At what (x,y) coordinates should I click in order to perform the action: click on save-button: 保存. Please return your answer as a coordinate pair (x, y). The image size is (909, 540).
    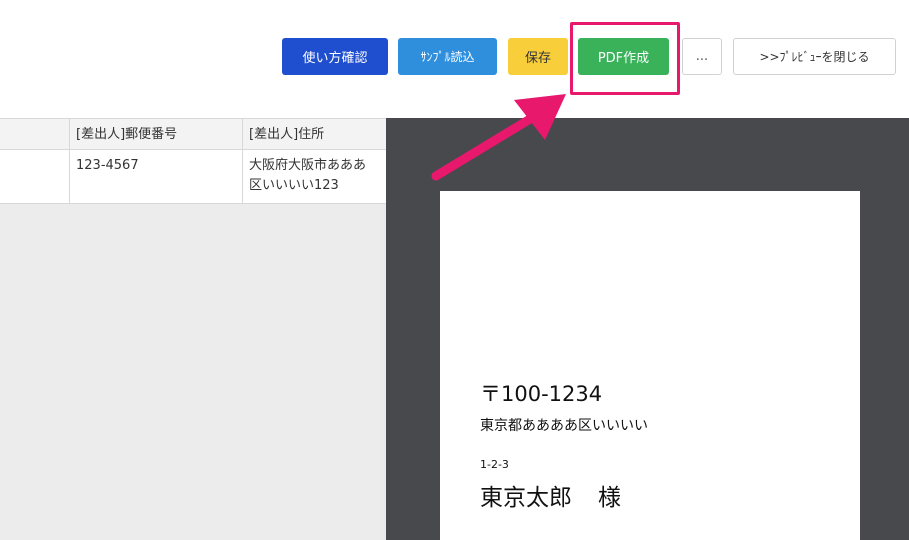
    Looking at the image, I should click on (538, 56).